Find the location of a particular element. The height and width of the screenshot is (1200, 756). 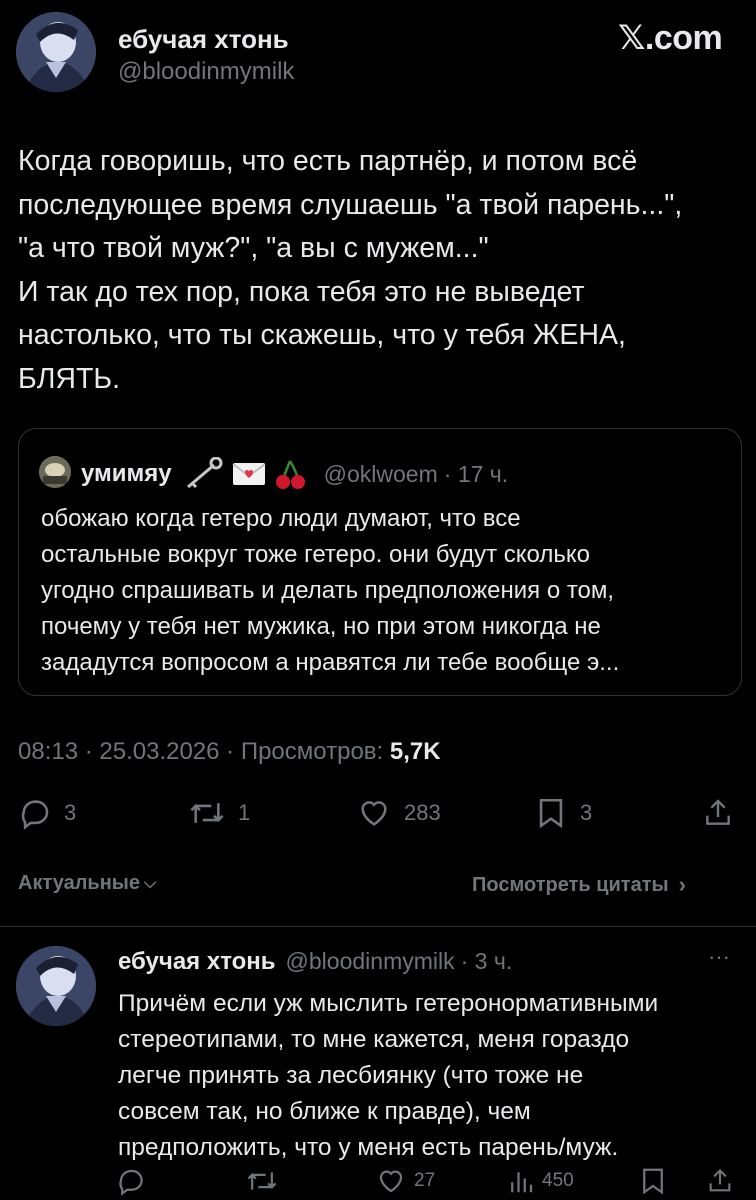

repost-button: 1 is located at coordinates (219, 813).